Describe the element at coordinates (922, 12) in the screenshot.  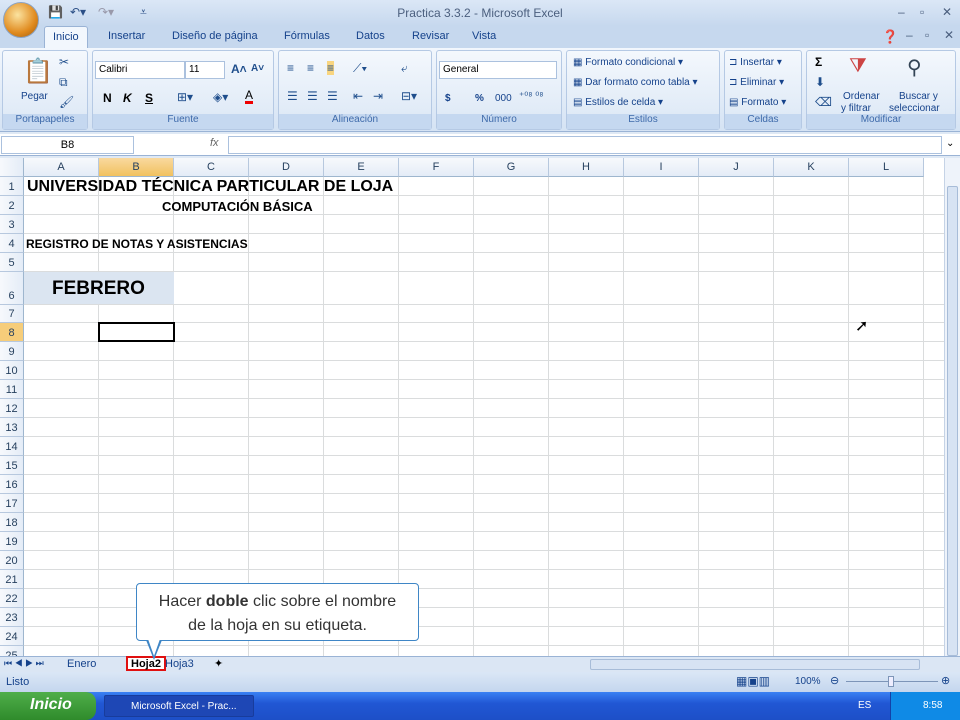
I see `restore-icon: ▫` at that location.